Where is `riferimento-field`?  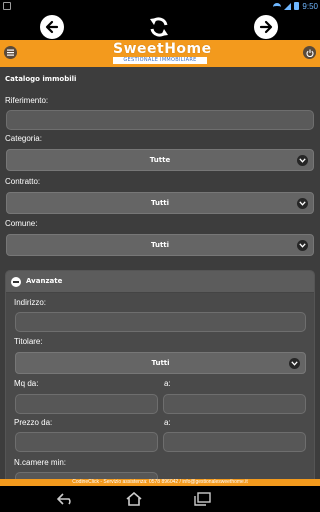 riferimento-field is located at coordinates (160, 120).